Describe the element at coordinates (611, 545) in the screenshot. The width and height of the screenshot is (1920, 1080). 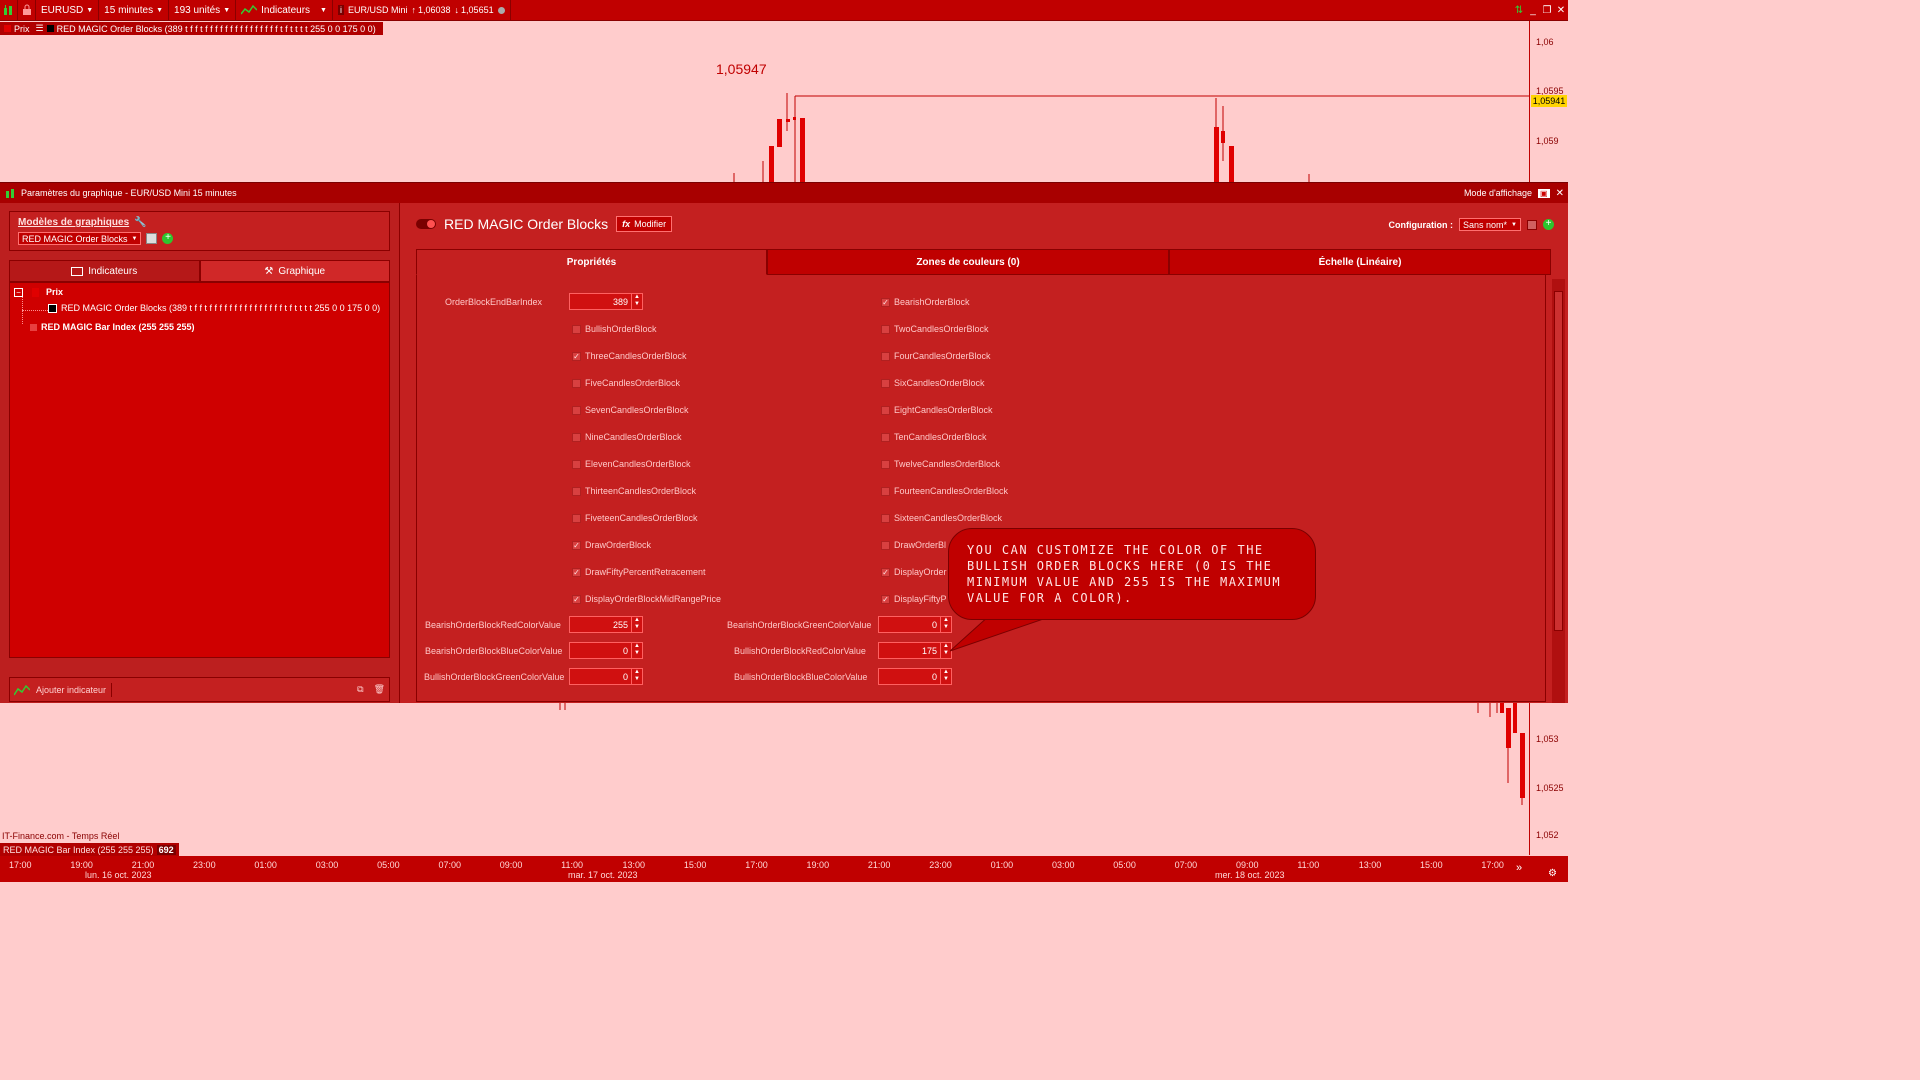
I see `left-checkbox: ✓ DrawOrderBlock` at that location.